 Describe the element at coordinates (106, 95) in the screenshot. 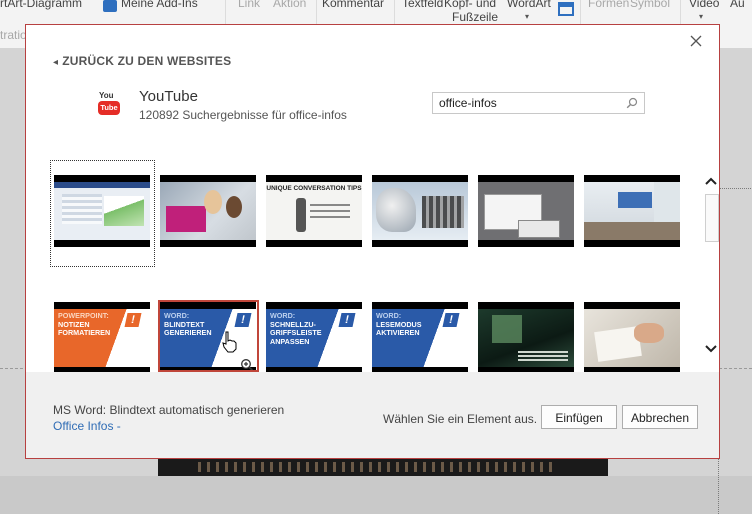

I see `logo-top-text: You` at that location.